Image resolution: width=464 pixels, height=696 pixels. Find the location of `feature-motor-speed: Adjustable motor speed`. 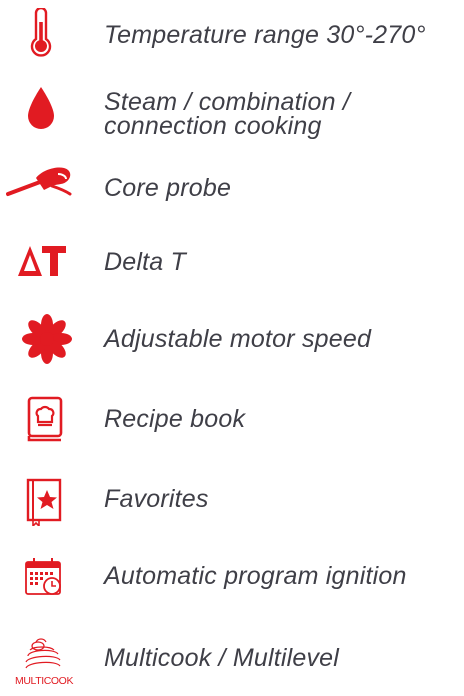

feature-motor-speed: Adjustable motor speed is located at coordinates (232, 344).